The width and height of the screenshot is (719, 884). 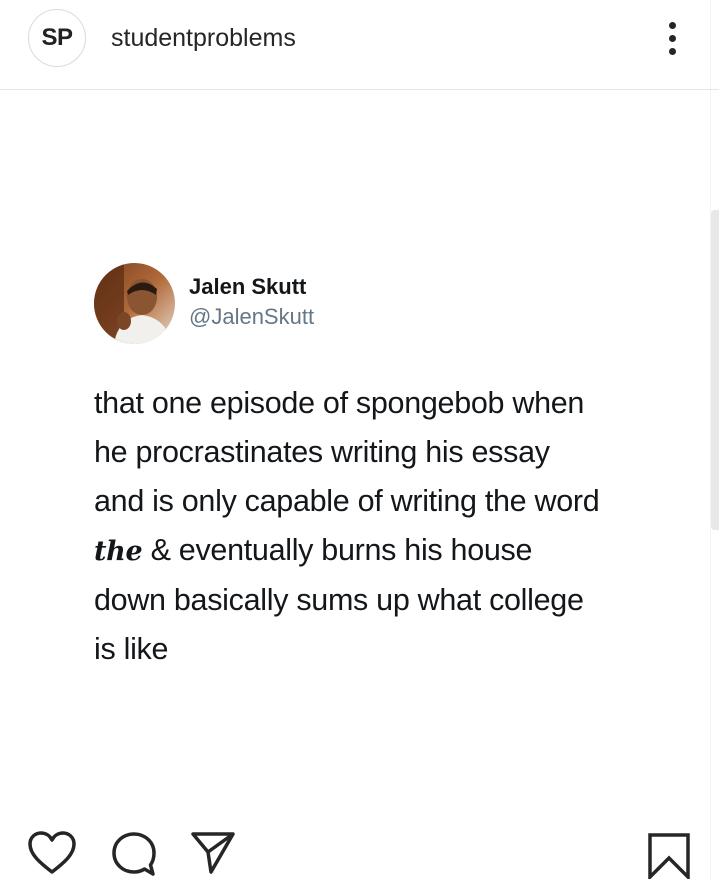 I want to click on tweet-line: that one episode of spongebob when, so click(x=339, y=403).